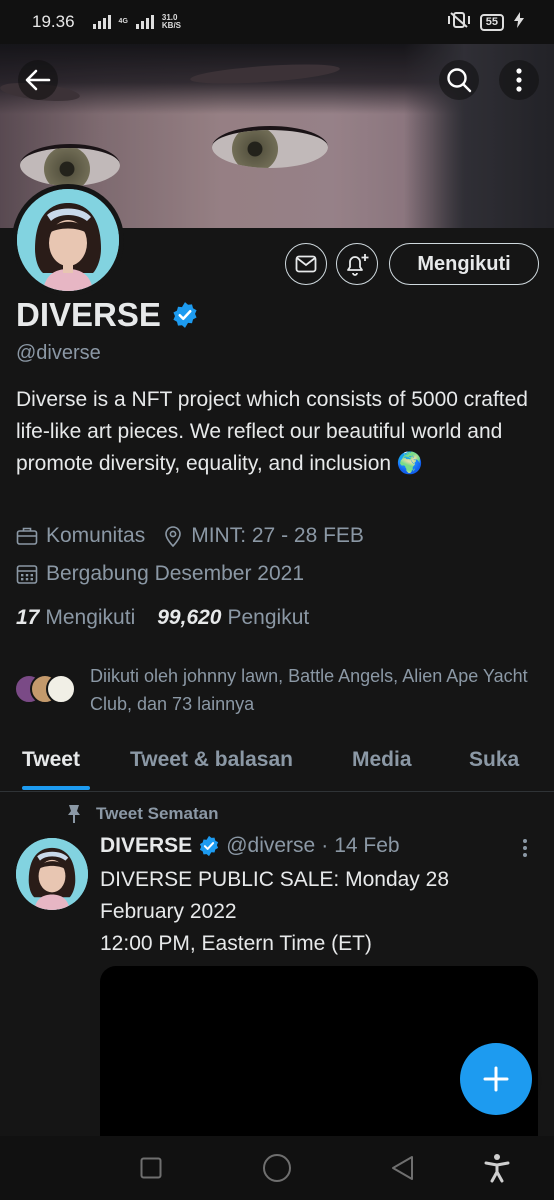 The width and height of the screenshot is (554, 1200). I want to click on data-speed: 31.0 KB/S, so click(171, 21).